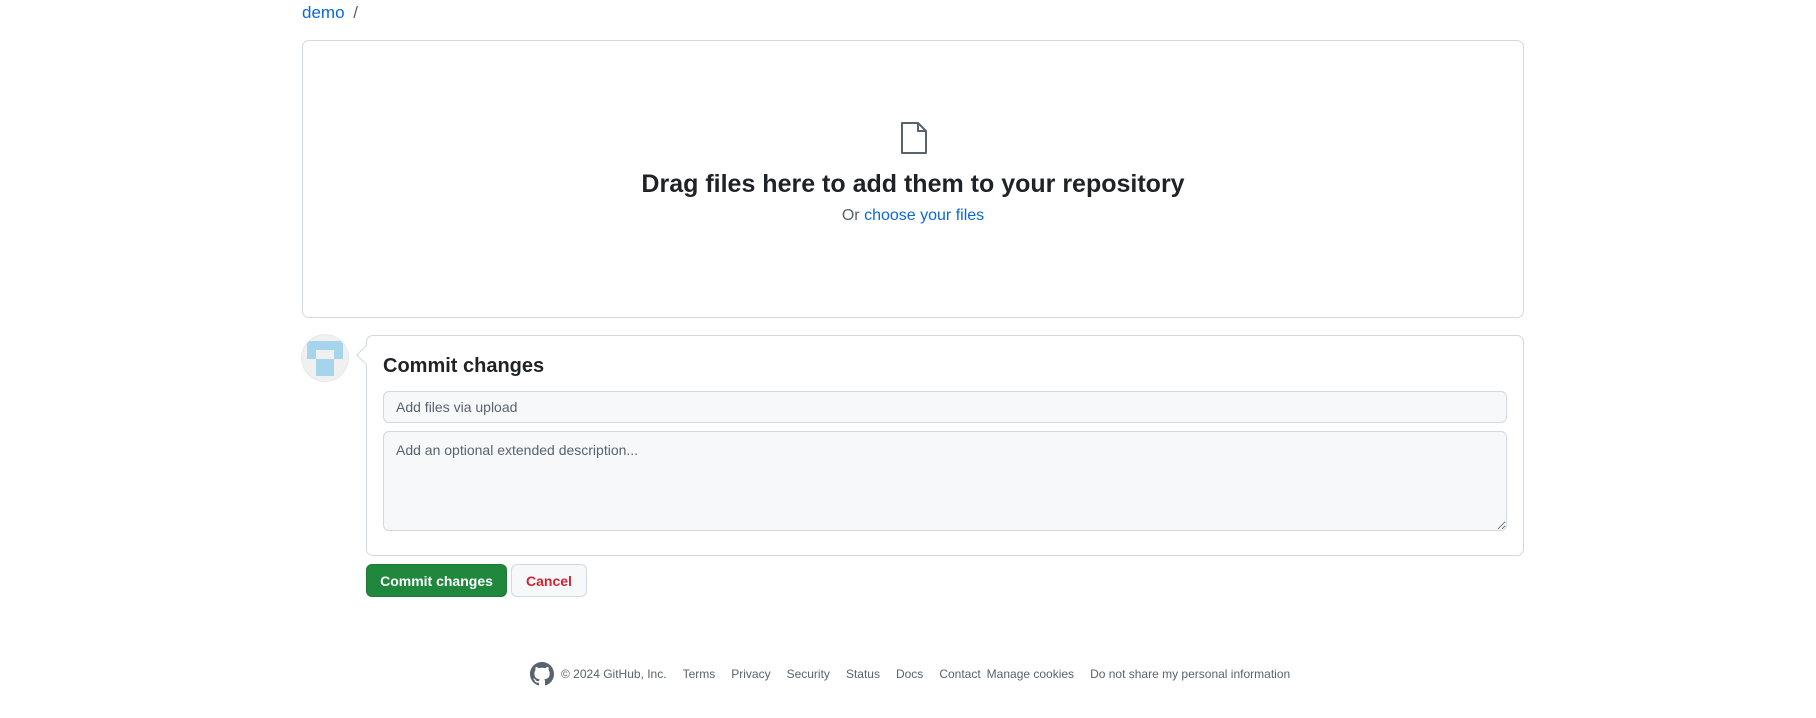  What do you see at coordinates (914, 138) in the screenshot?
I see `file-icon` at bounding box center [914, 138].